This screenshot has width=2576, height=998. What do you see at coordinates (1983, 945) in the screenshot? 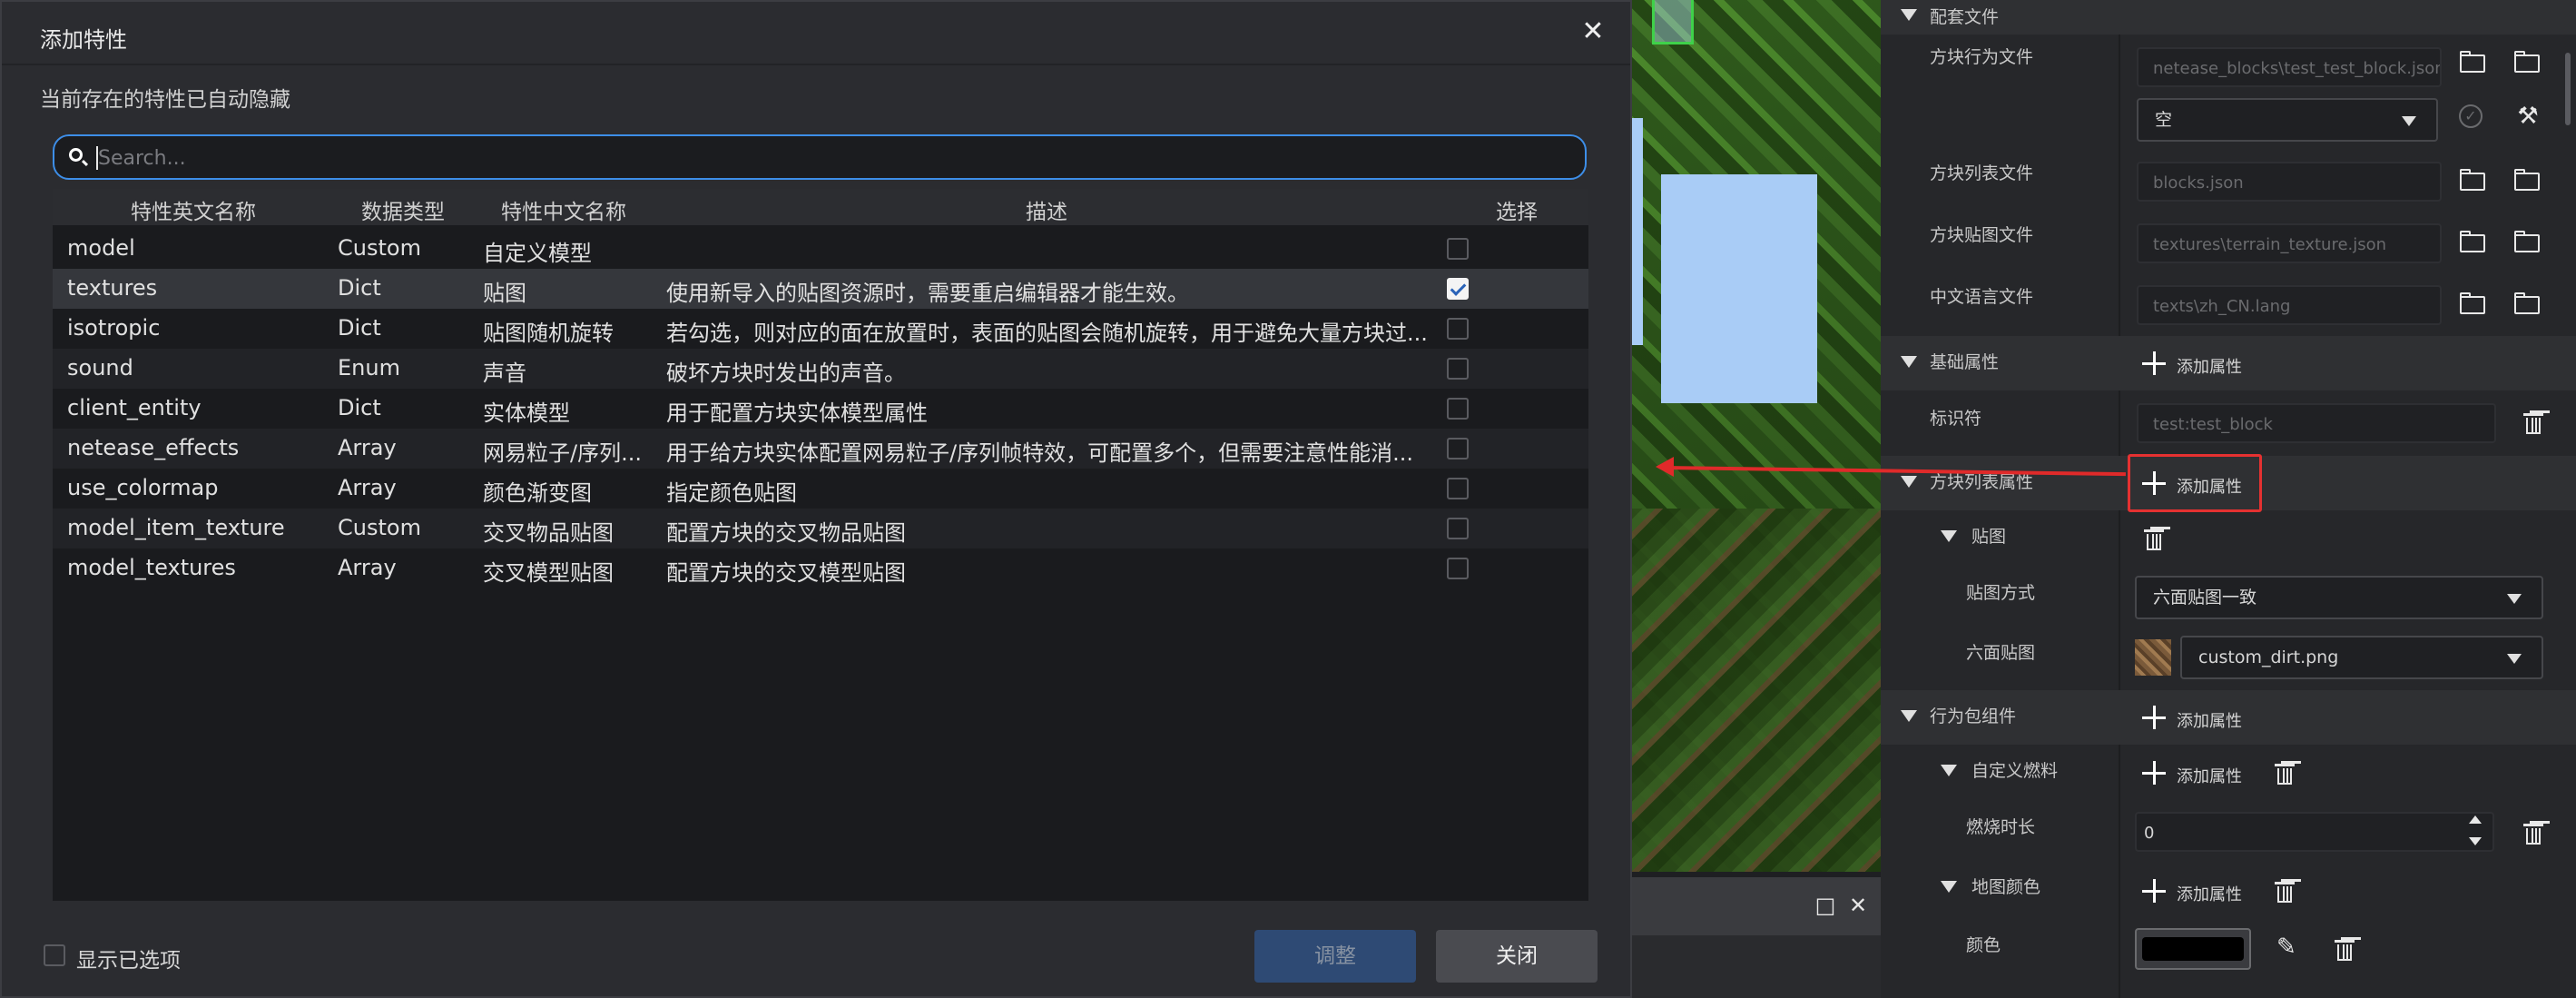
I see `color-label: 颜色` at bounding box center [1983, 945].